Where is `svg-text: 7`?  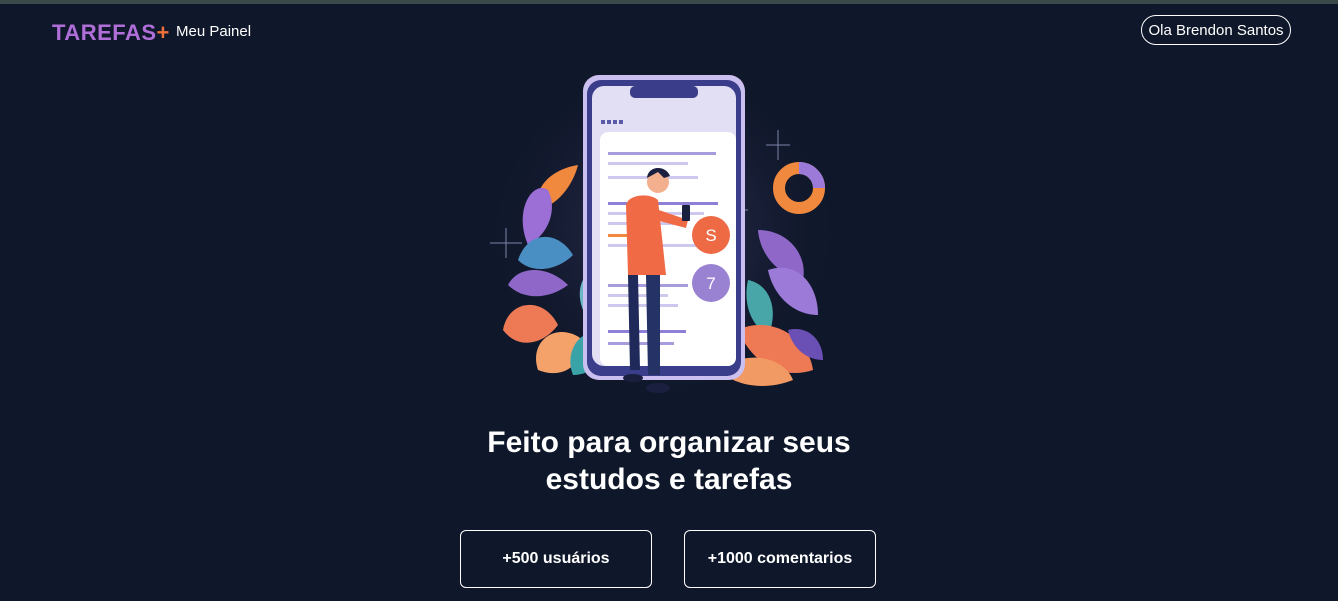 svg-text: 7 is located at coordinates (710, 283).